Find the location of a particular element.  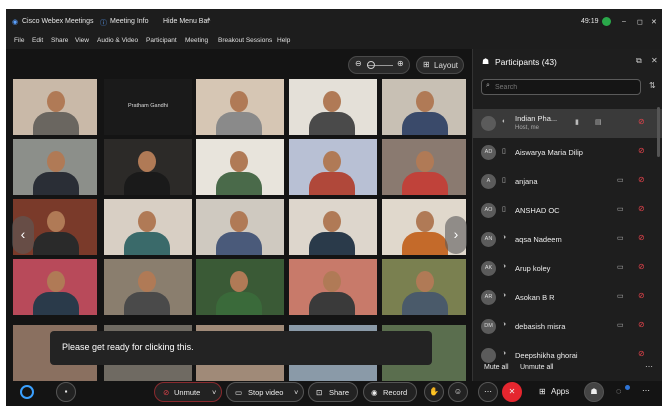

unmute-all-button: Unmute all is located at coordinates (536, 367).